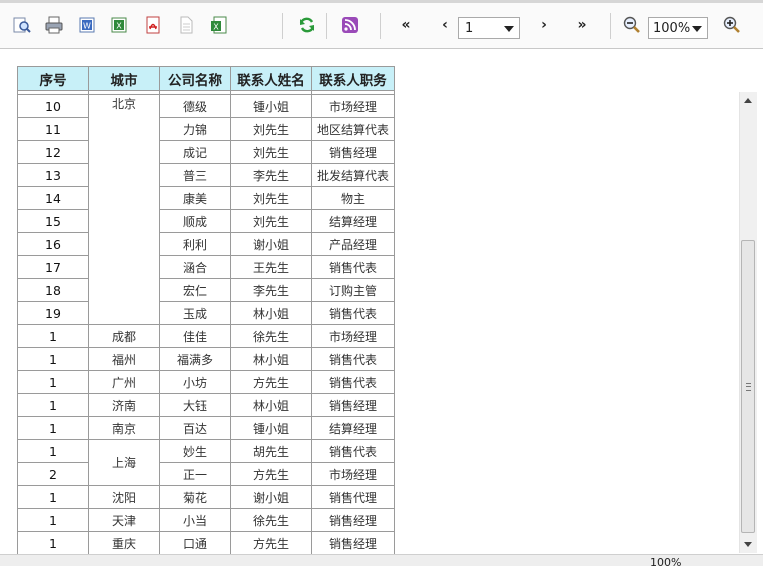 The width and height of the screenshot is (763, 570). I want to click on company-cell: 口通, so click(195, 543).